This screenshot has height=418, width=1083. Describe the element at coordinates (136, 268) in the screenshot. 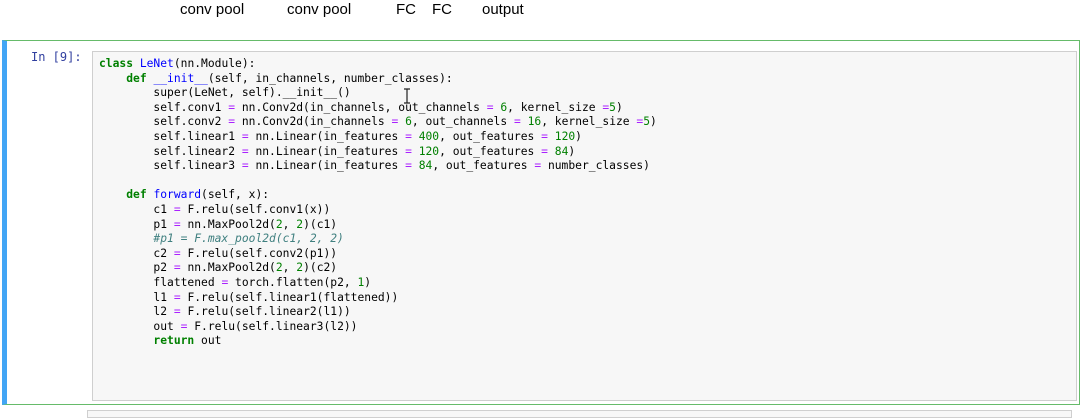

I see `code-token: p2` at that location.